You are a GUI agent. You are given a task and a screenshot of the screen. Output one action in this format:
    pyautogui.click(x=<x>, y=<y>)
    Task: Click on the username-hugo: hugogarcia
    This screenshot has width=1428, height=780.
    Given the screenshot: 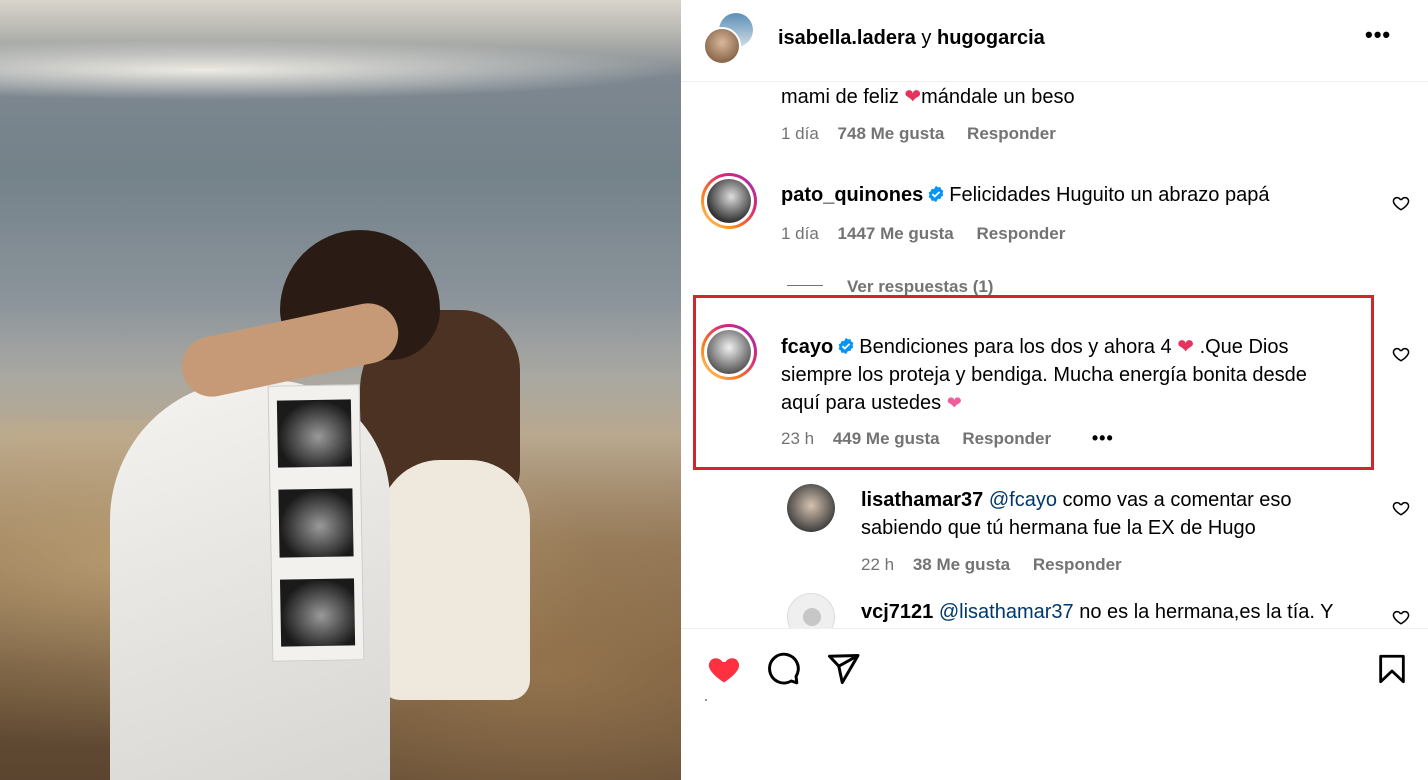 What is the action you would take?
    pyautogui.click(x=991, y=38)
    